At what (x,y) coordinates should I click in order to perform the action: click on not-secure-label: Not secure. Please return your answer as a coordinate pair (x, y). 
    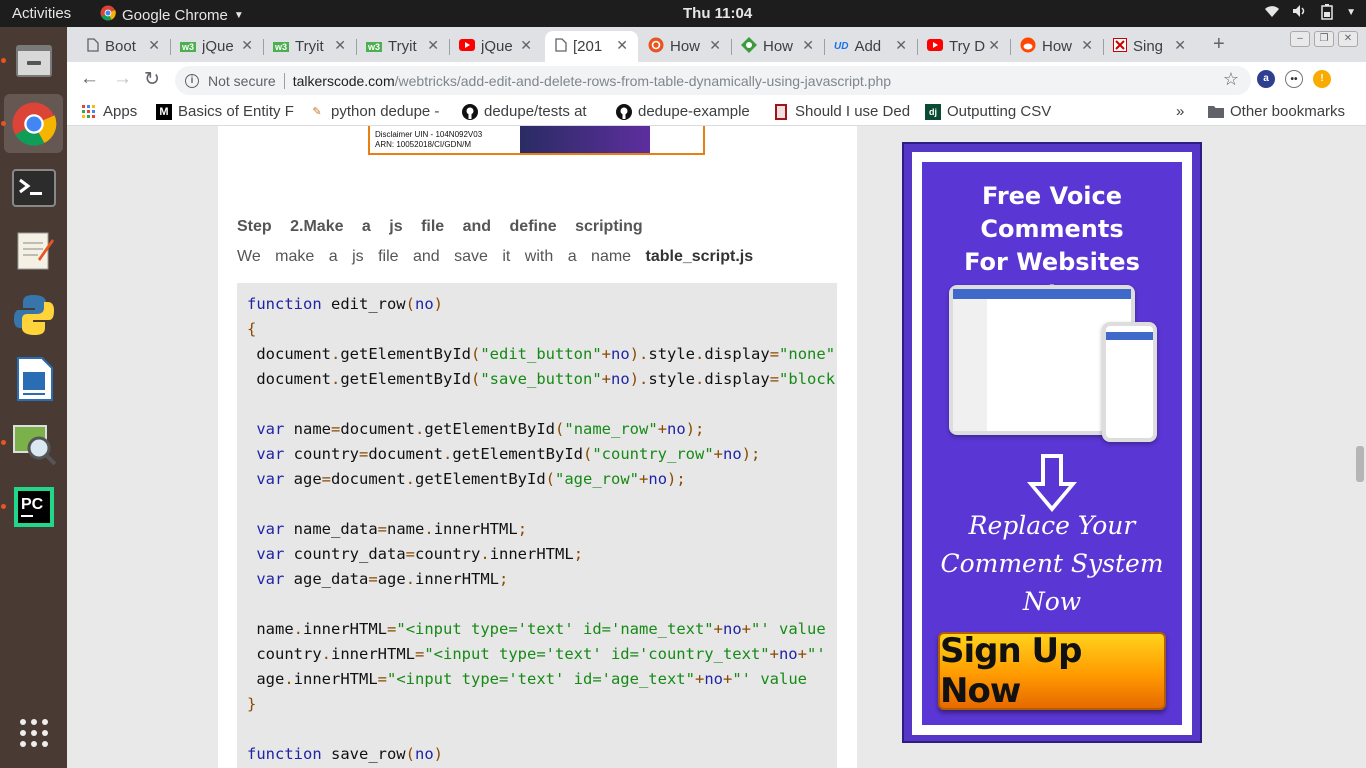
    Looking at the image, I should click on (242, 80).